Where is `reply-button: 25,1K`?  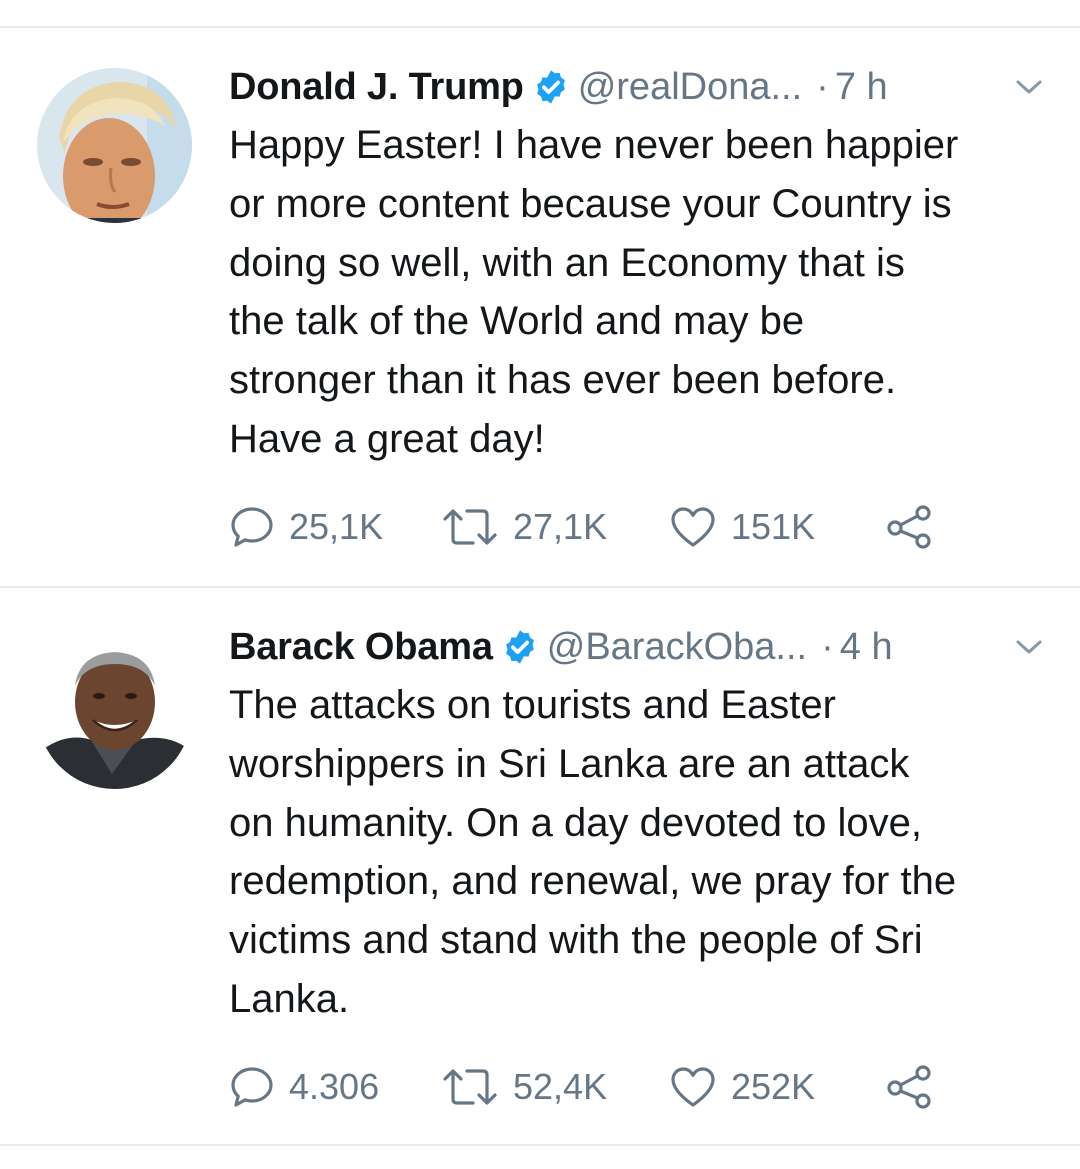 reply-button: 25,1K is located at coordinates (335, 527).